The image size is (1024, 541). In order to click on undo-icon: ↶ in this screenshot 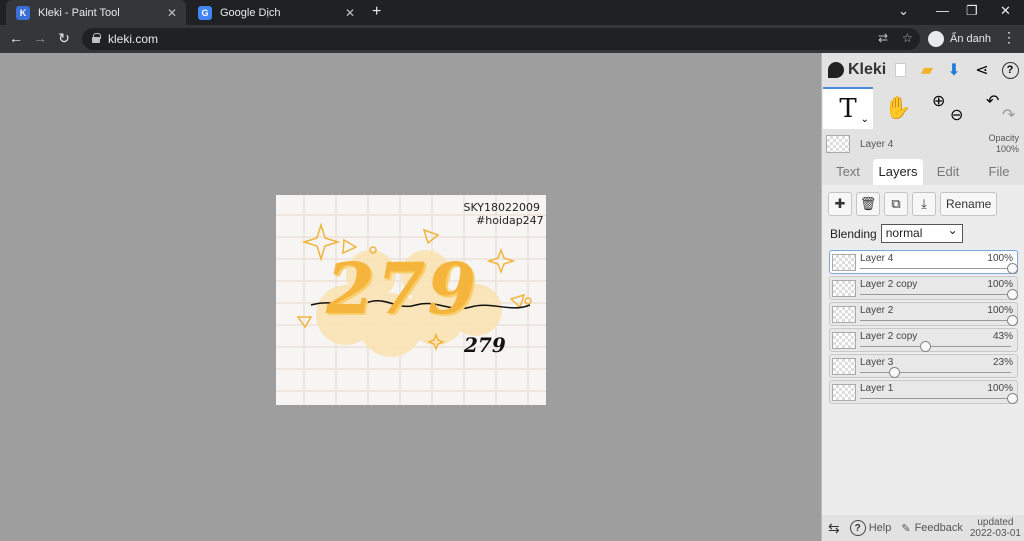, I will do `click(992, 101)`.